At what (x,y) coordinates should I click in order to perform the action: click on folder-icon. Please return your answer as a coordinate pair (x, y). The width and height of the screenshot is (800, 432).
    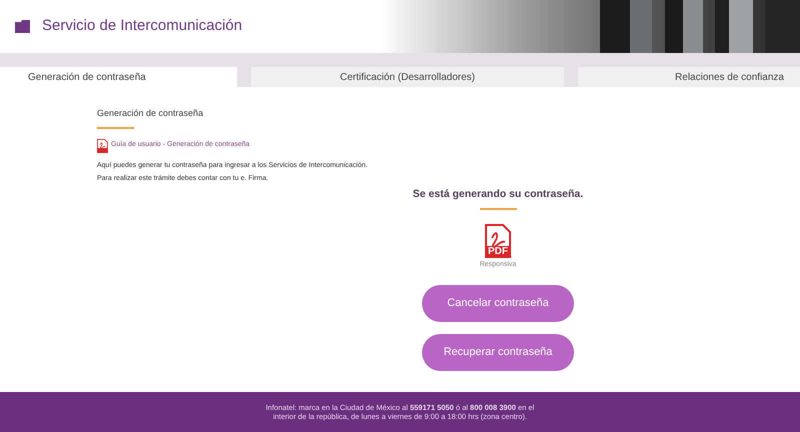
    Looking at the image, I should click on (22, 26).